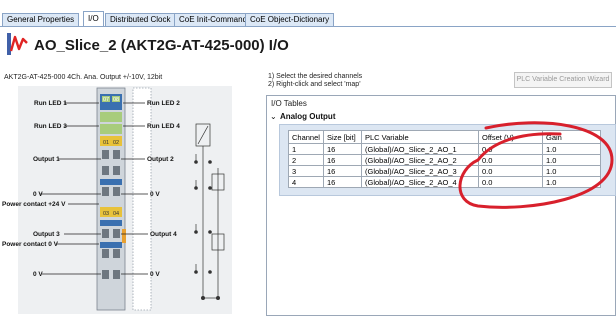 The image size is (616, 316). I want to click on tab-coe-init-commands: CoE Init-Commands, so click(215, 20).